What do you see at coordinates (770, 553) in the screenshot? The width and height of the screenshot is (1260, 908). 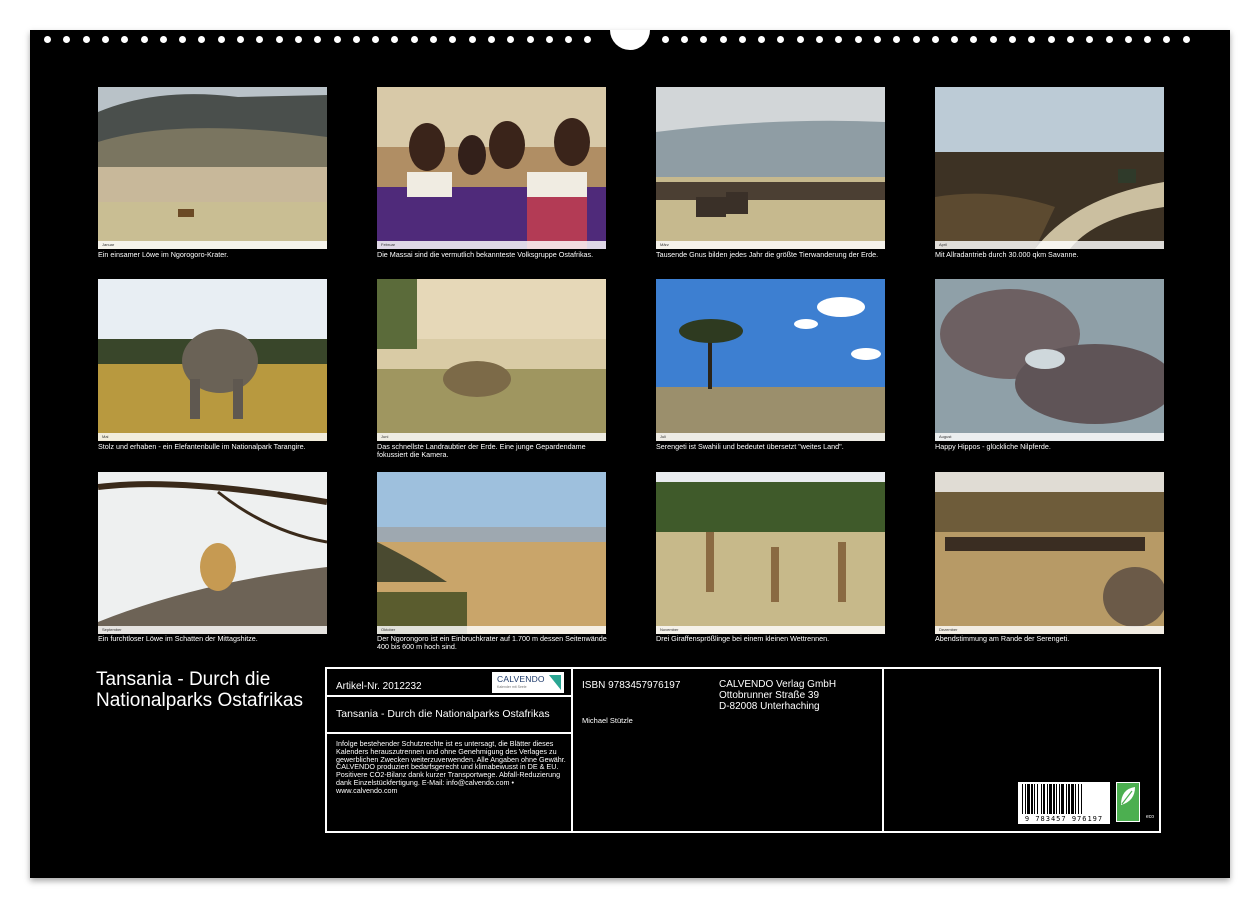 I see `photo-november: November` at bounding box center [770, 553].